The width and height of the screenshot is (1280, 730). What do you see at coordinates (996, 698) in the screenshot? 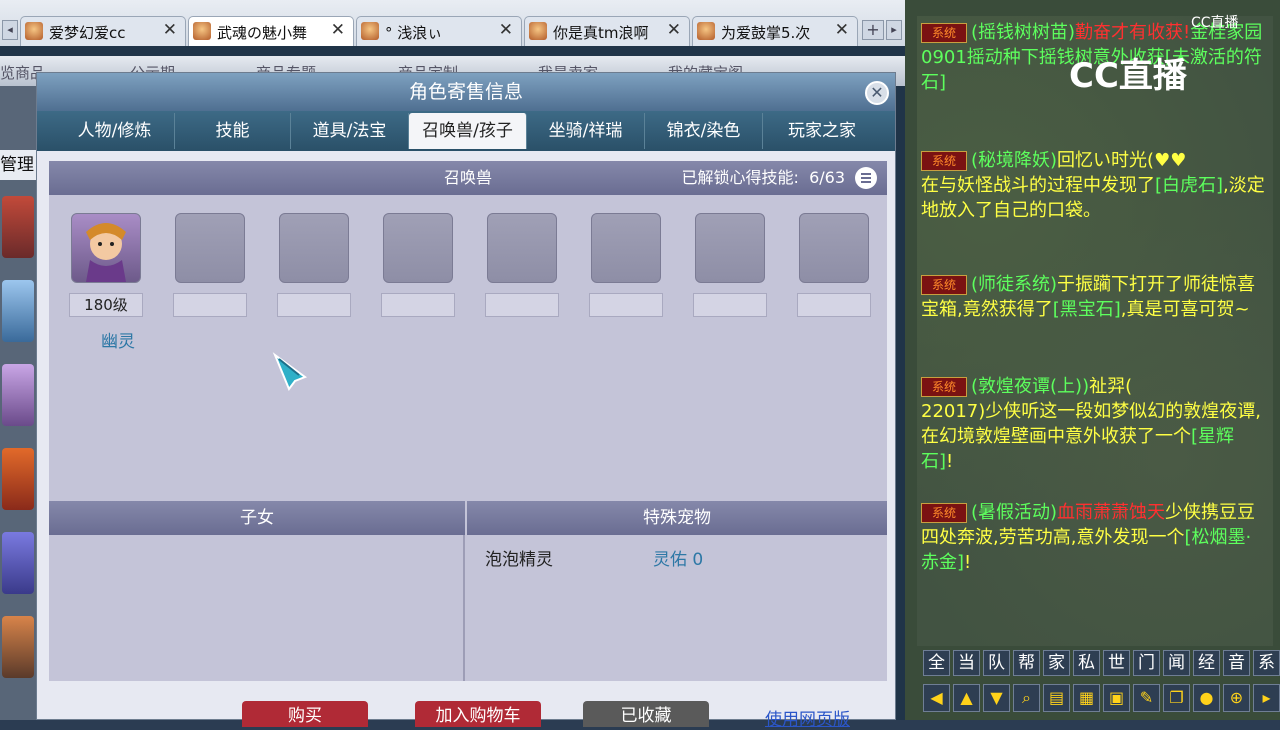
I see `down-arrow-icon: ▼` at bounding box center [996, 698].